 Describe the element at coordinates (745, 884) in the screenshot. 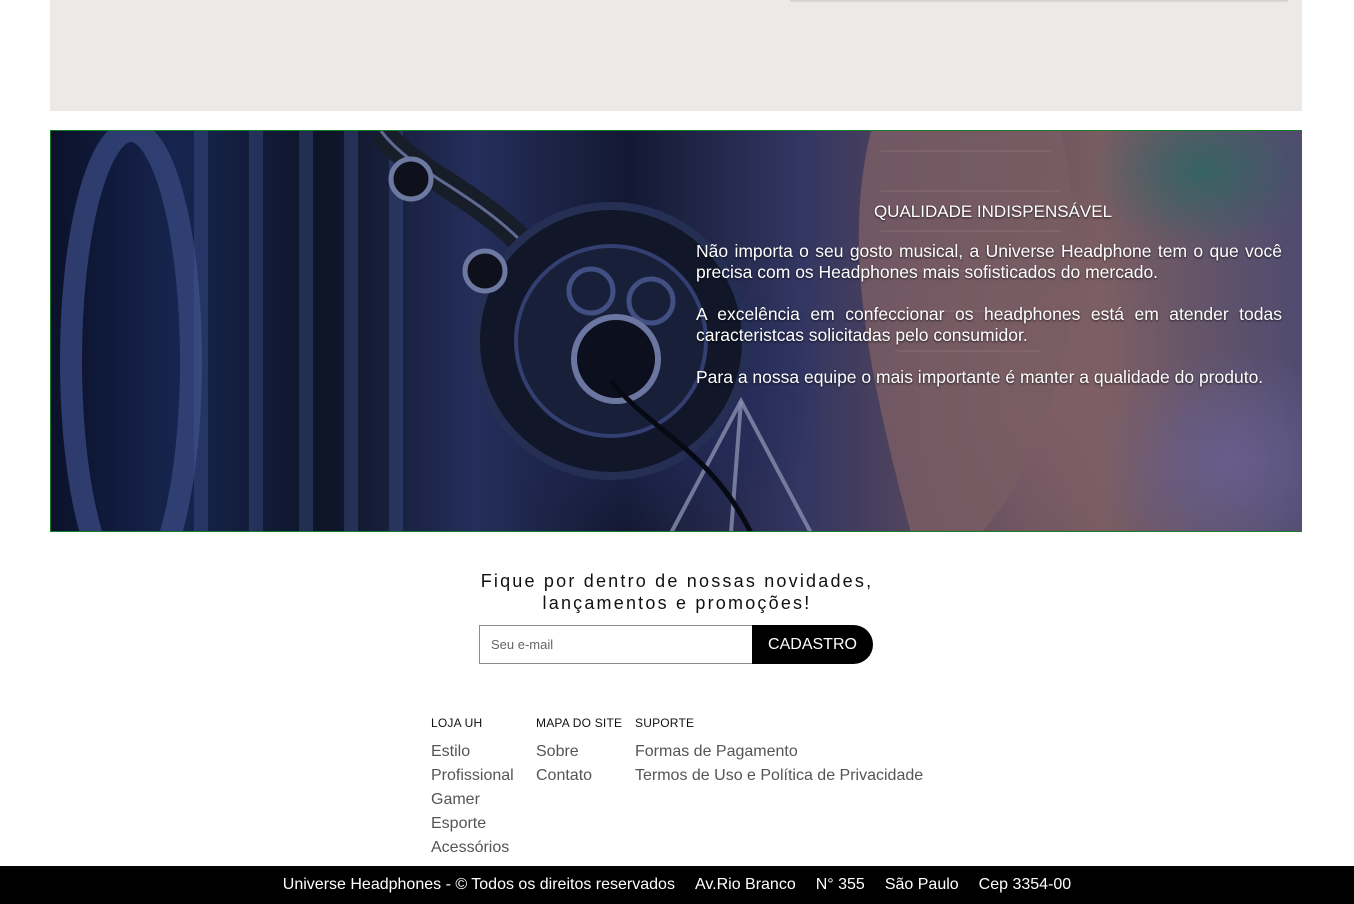

I see `address-street: Av.Rio Branco` at that location.